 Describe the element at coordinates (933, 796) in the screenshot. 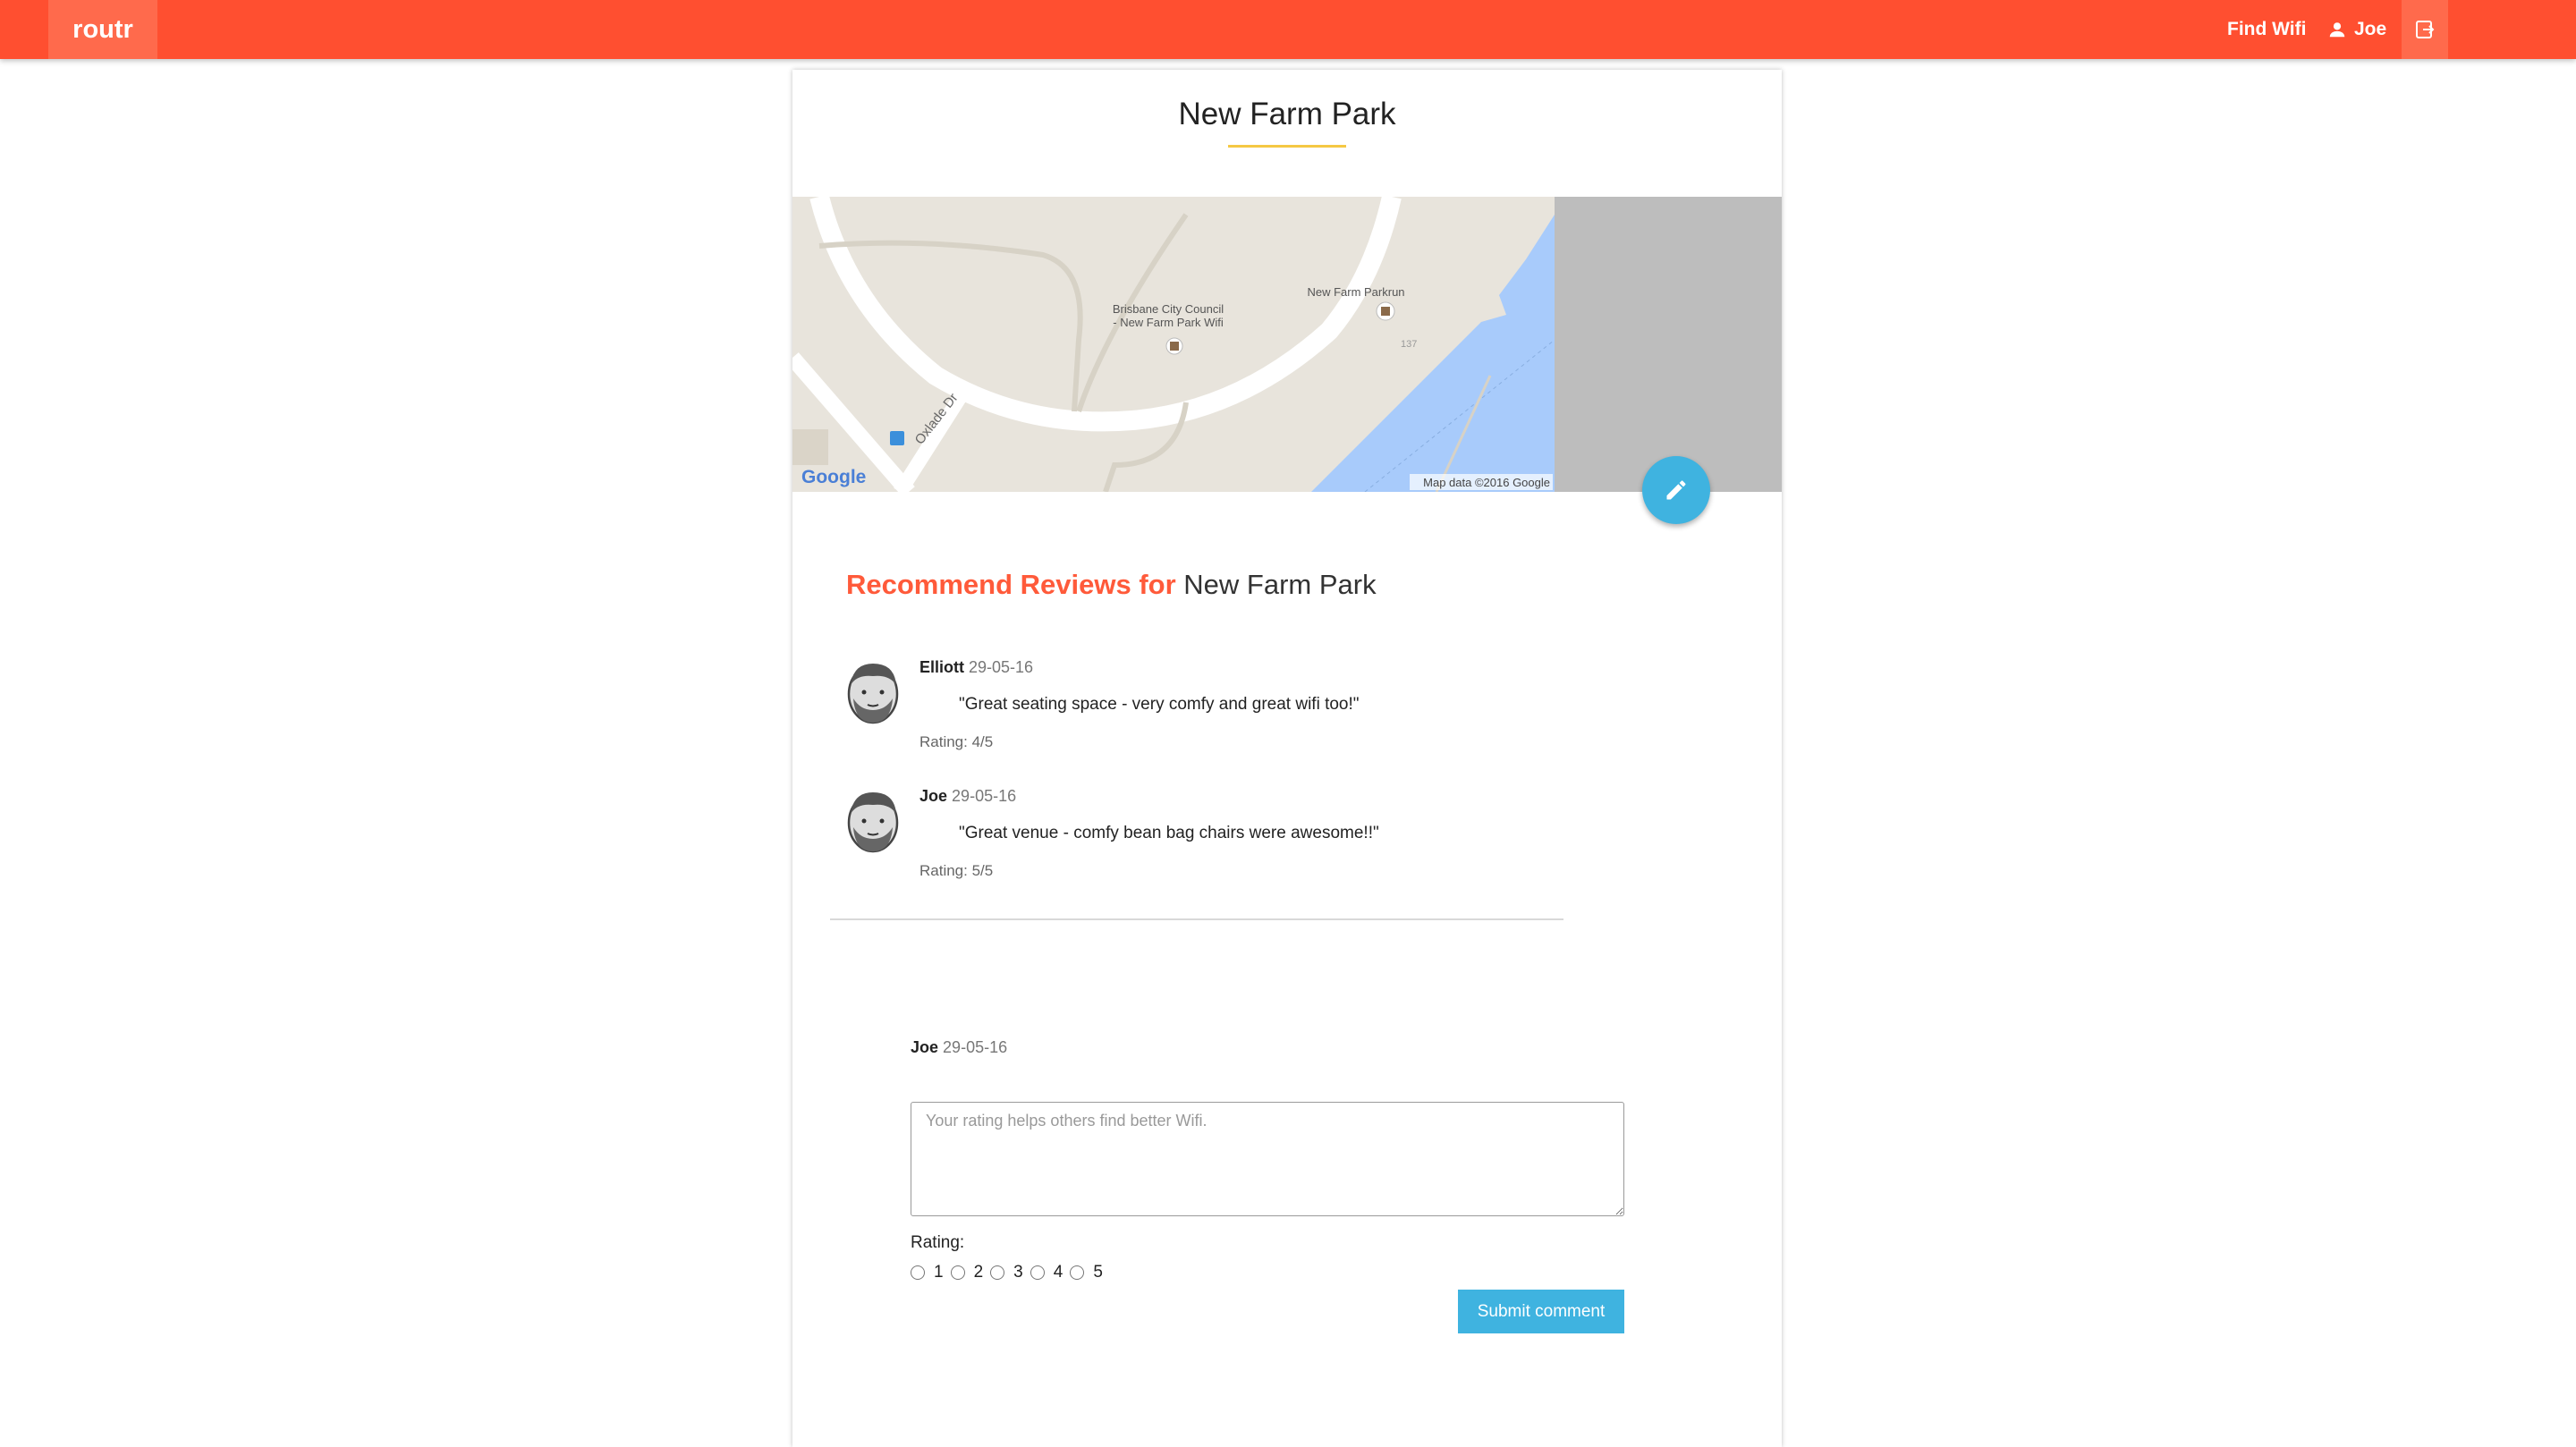

I see `review-author: Joe` at that location.